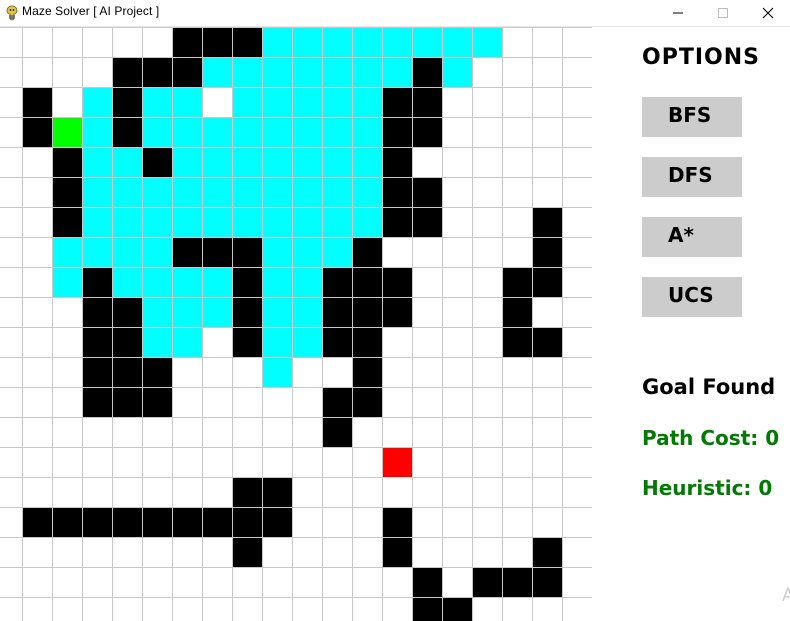  I want to click on start-cell, so click(67, 132).